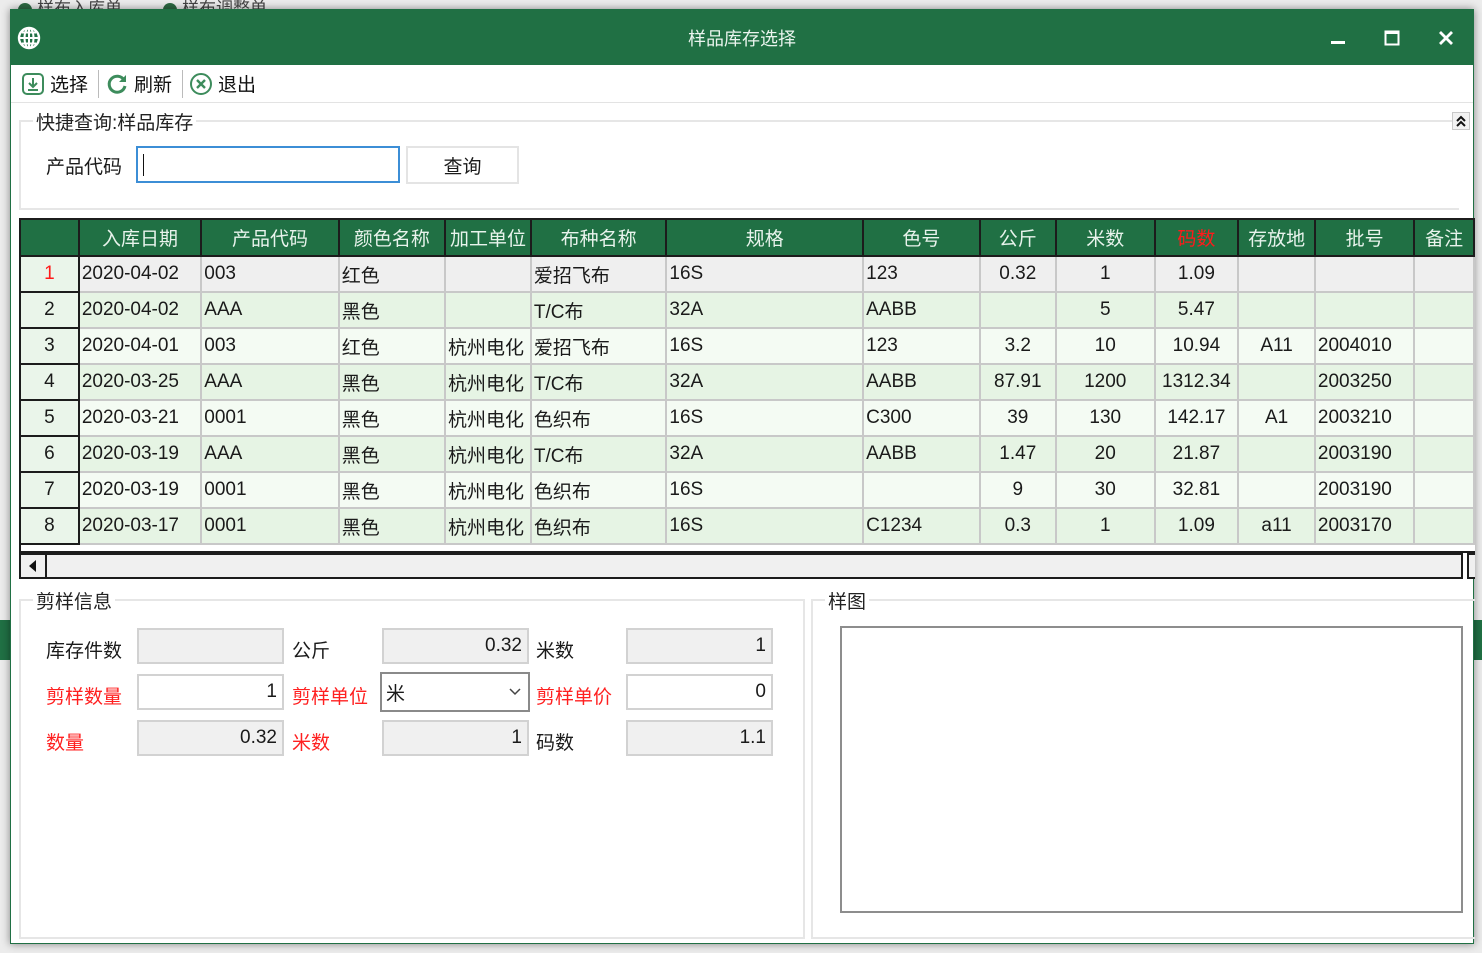  I want to click on row-number-cell: 4, so click(50, 382).